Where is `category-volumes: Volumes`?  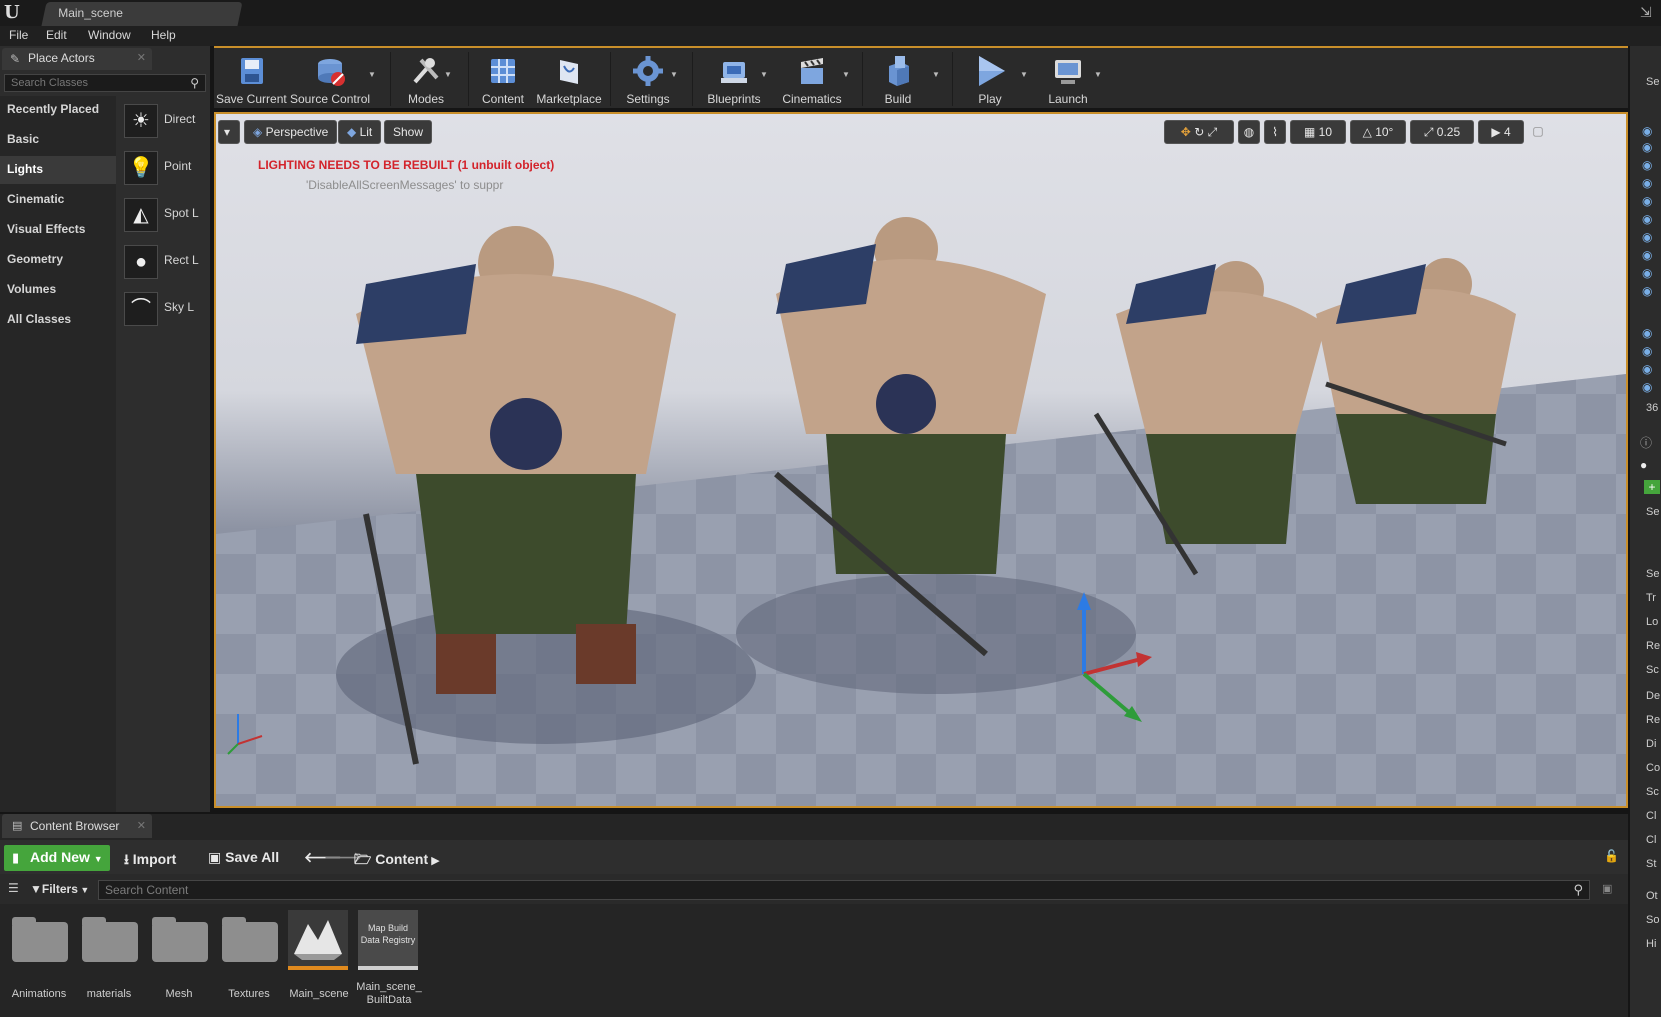 category-volumes: Volumes is located at coordinates (58, 290).